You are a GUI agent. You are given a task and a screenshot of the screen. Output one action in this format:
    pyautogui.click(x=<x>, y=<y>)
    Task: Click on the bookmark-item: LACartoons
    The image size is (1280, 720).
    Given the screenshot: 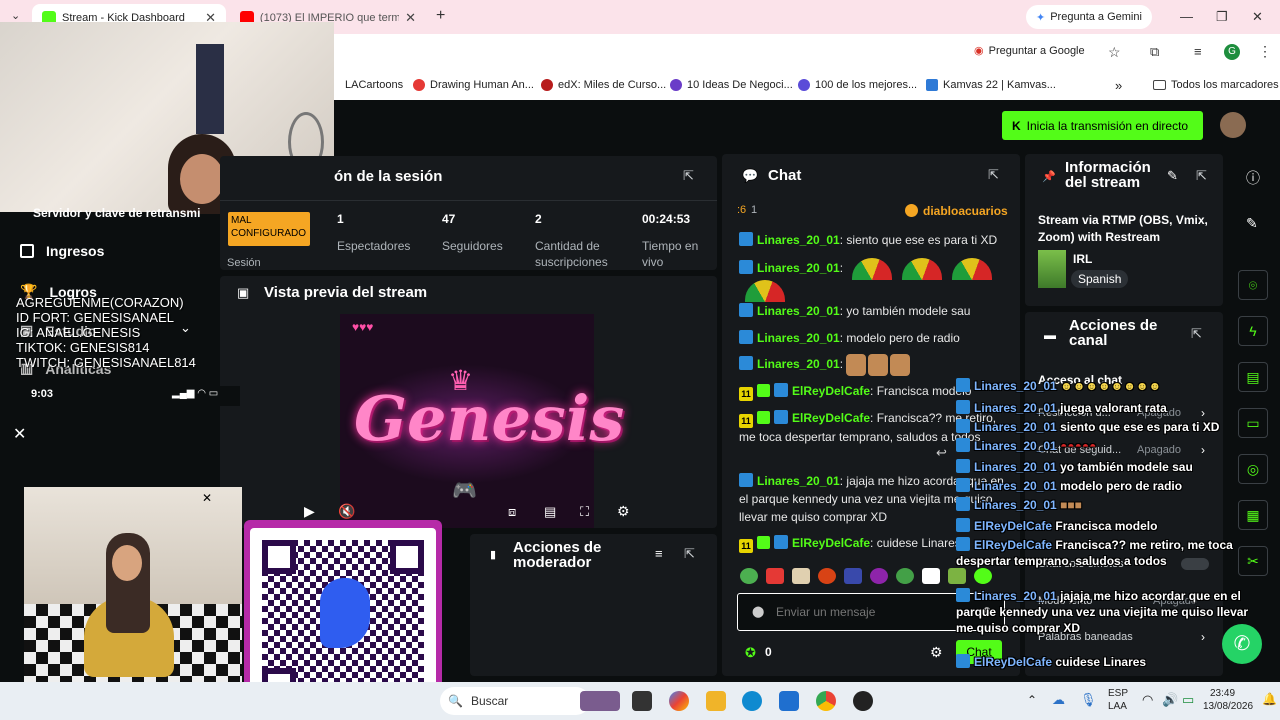 What is the action you would take?
    pyautogui.click(x=374, y=85)
    